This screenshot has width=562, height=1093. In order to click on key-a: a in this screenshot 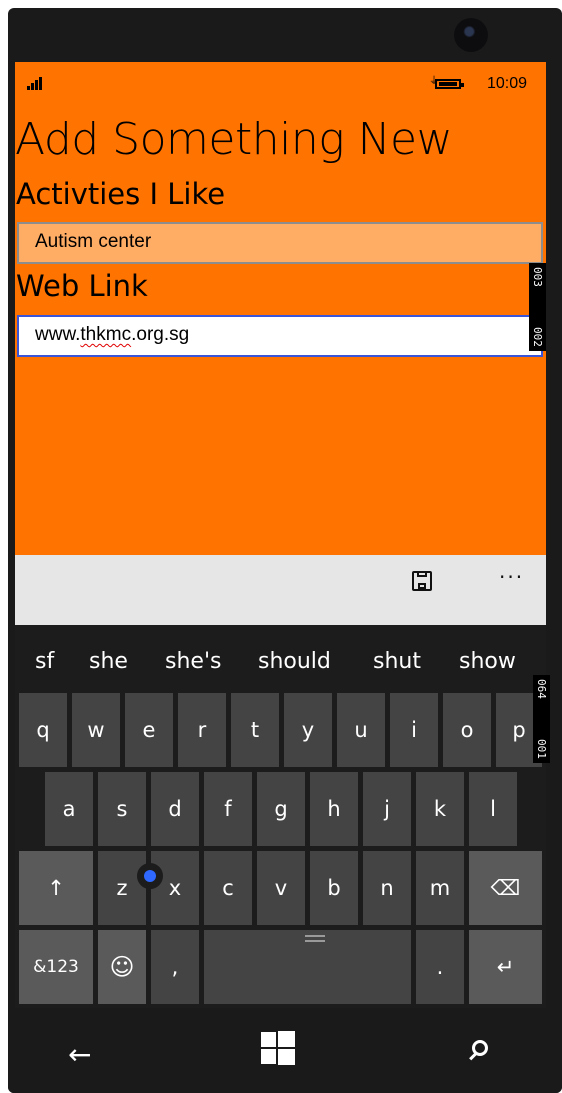, I will do `click(69, 809)`.